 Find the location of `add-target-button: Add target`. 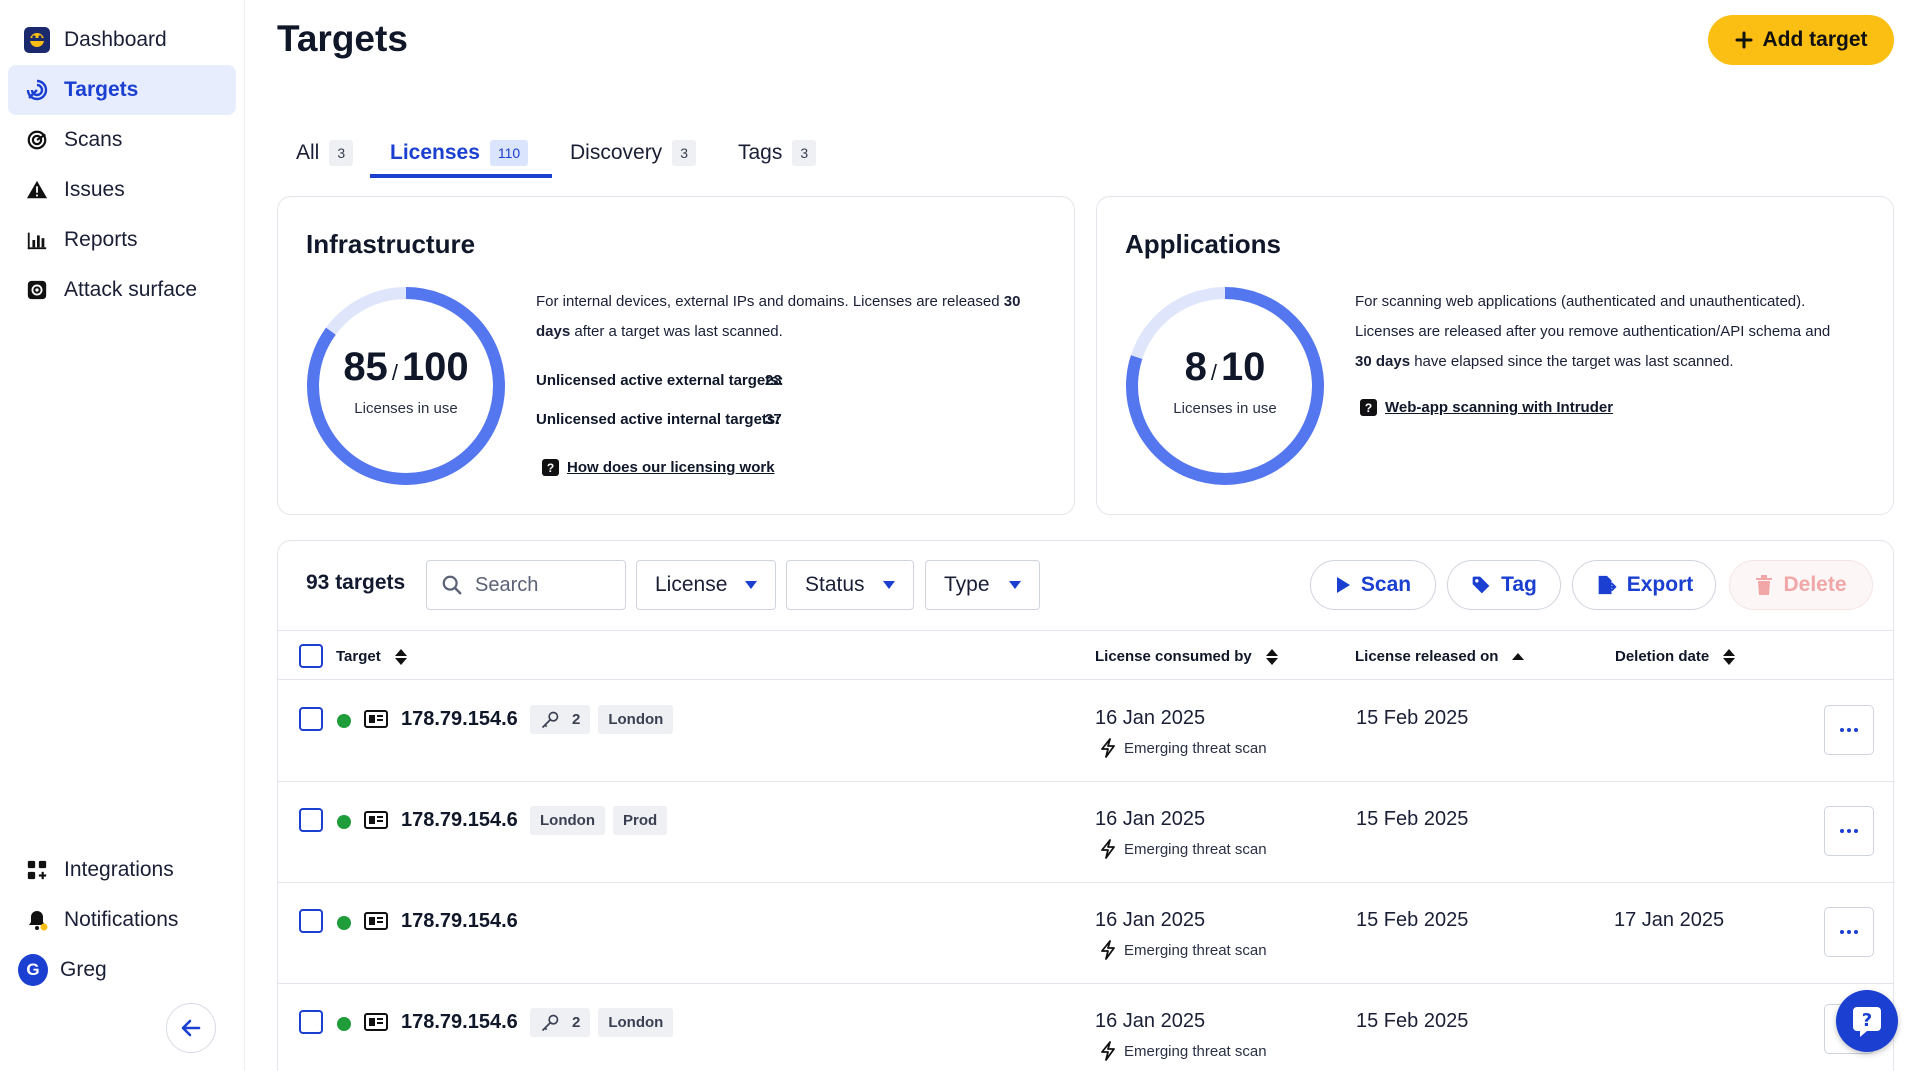

add-target-button: Add target is located at coordinates (1801, 40).